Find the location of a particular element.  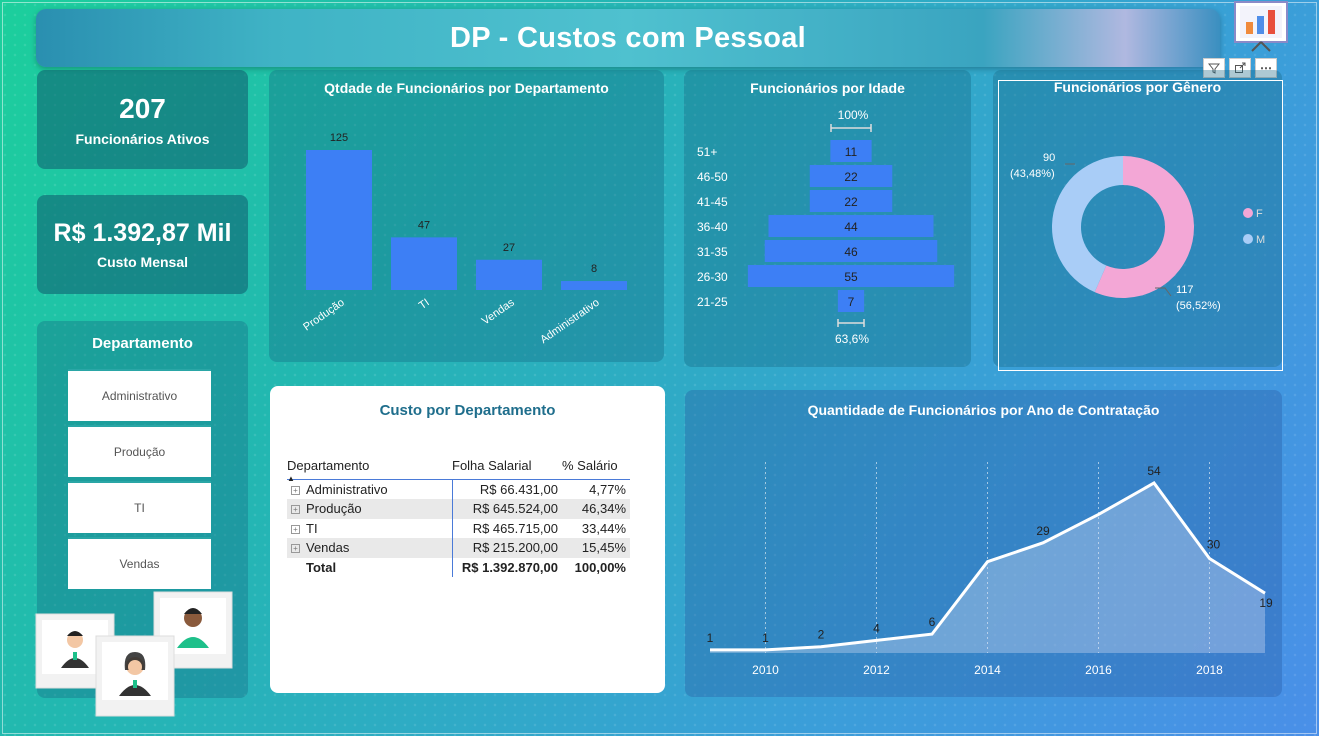

bar-value-label: 8 is located at coordinates (594, 269).